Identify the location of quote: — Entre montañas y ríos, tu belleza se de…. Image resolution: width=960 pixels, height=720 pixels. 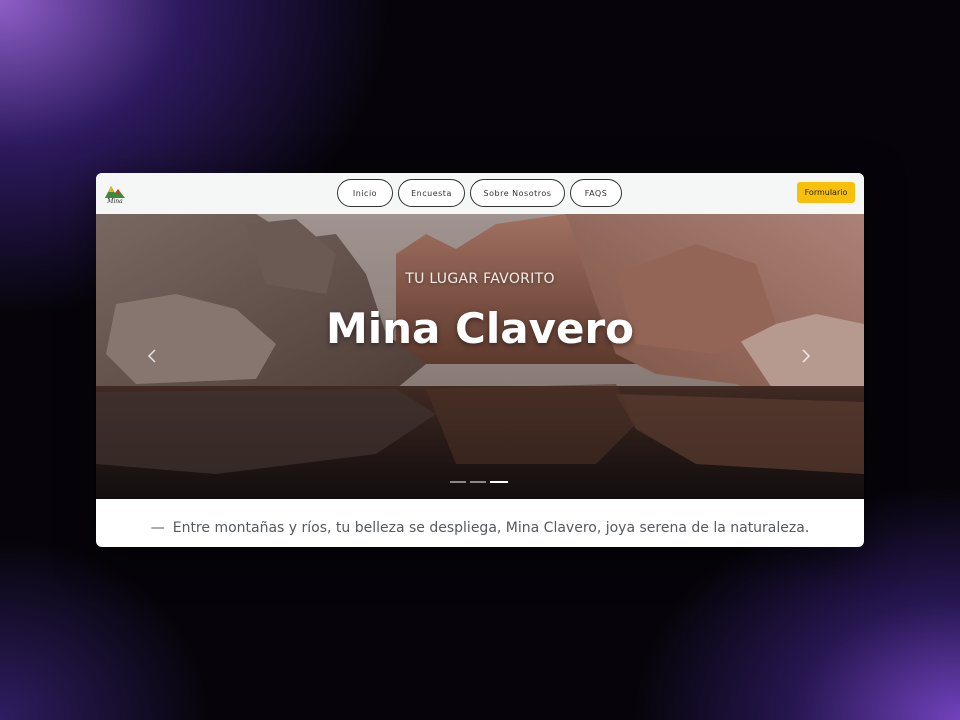
(480, 528).